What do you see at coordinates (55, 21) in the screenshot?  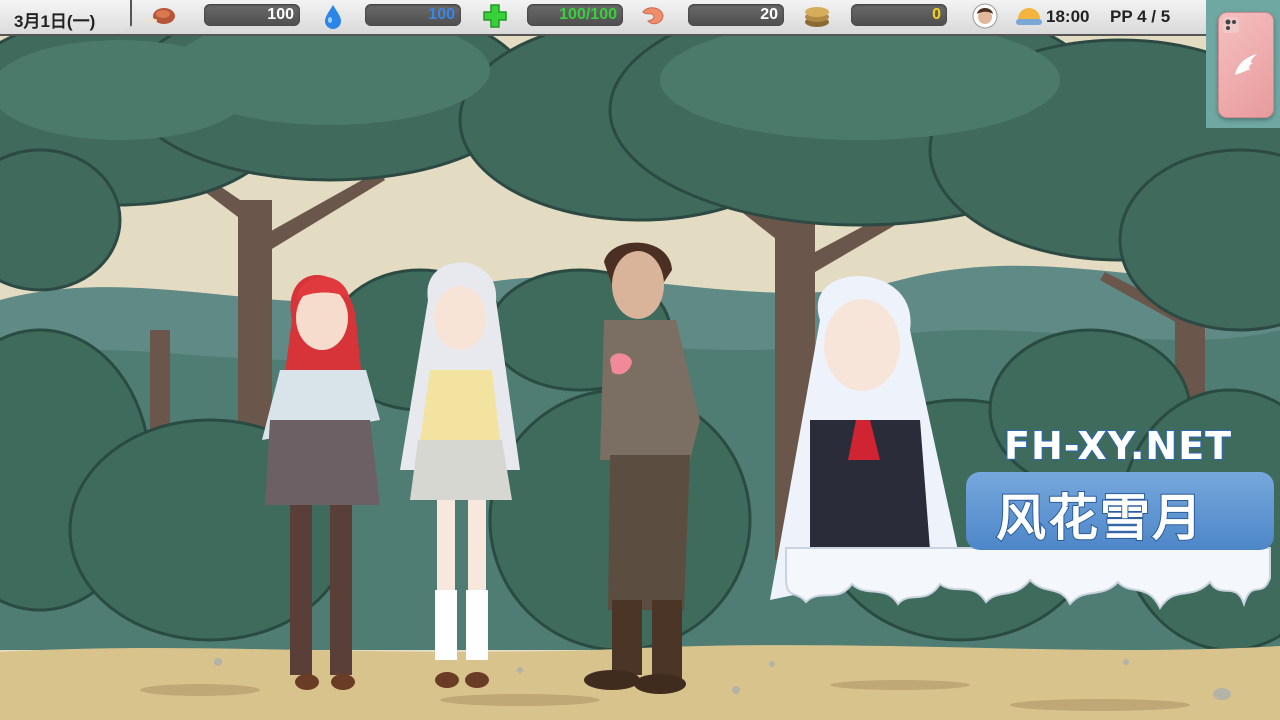 I see `date-label: 3月1日(一)` at bounding box center [55, 21].